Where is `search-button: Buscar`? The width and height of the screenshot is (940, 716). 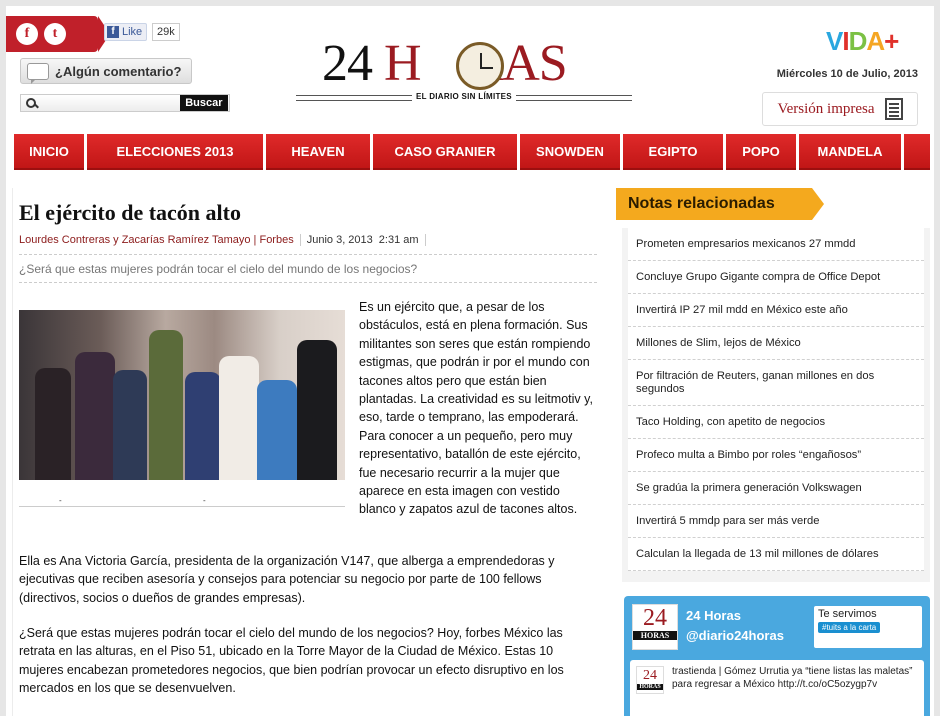 search-button: Buscar is located at coordinates (203, 103).